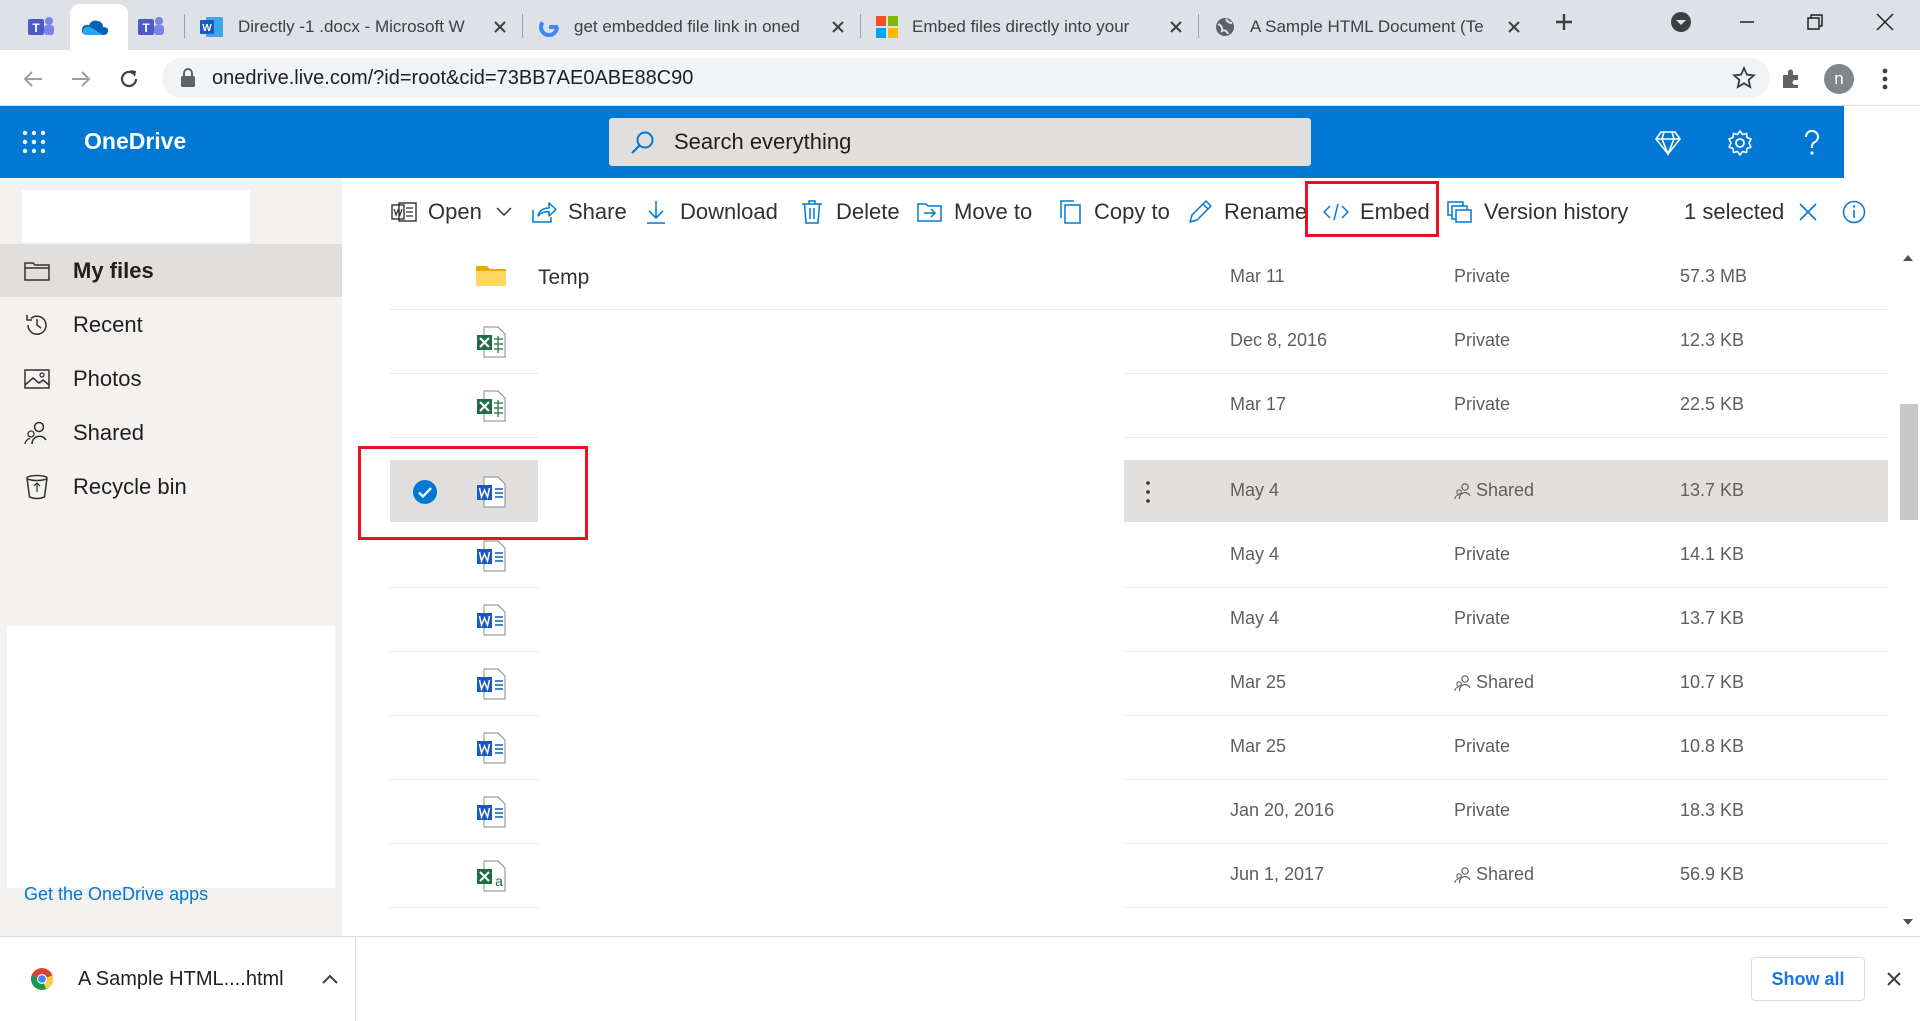  Describe the element at coordinates (1139, 406) in the screenshot. I see `file-row: Mar 17 Private 22.5 KB` at that location.